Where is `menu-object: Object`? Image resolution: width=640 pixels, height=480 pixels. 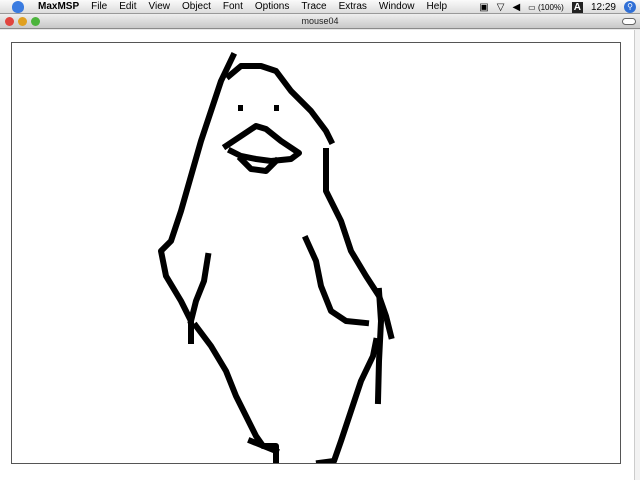
menu-object: Object is located at coordinates (196, 6).